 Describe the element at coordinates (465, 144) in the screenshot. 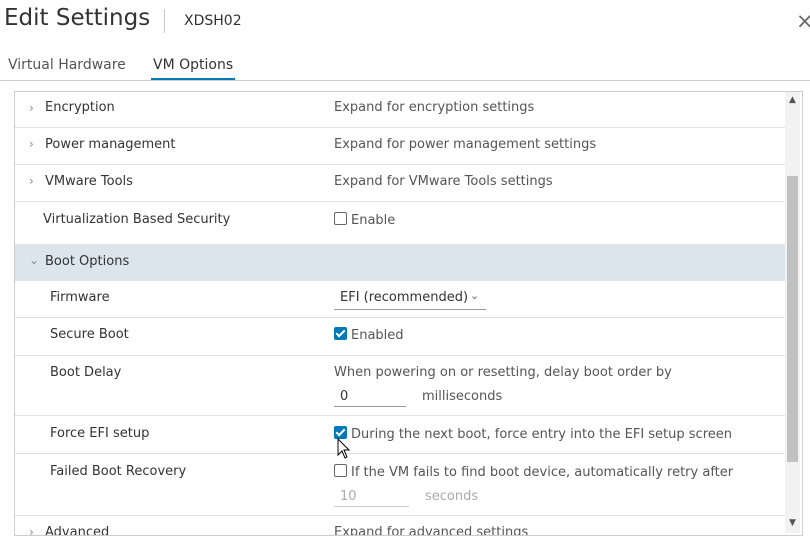

I see `power-management-value: Expand for power management settings` at that location.